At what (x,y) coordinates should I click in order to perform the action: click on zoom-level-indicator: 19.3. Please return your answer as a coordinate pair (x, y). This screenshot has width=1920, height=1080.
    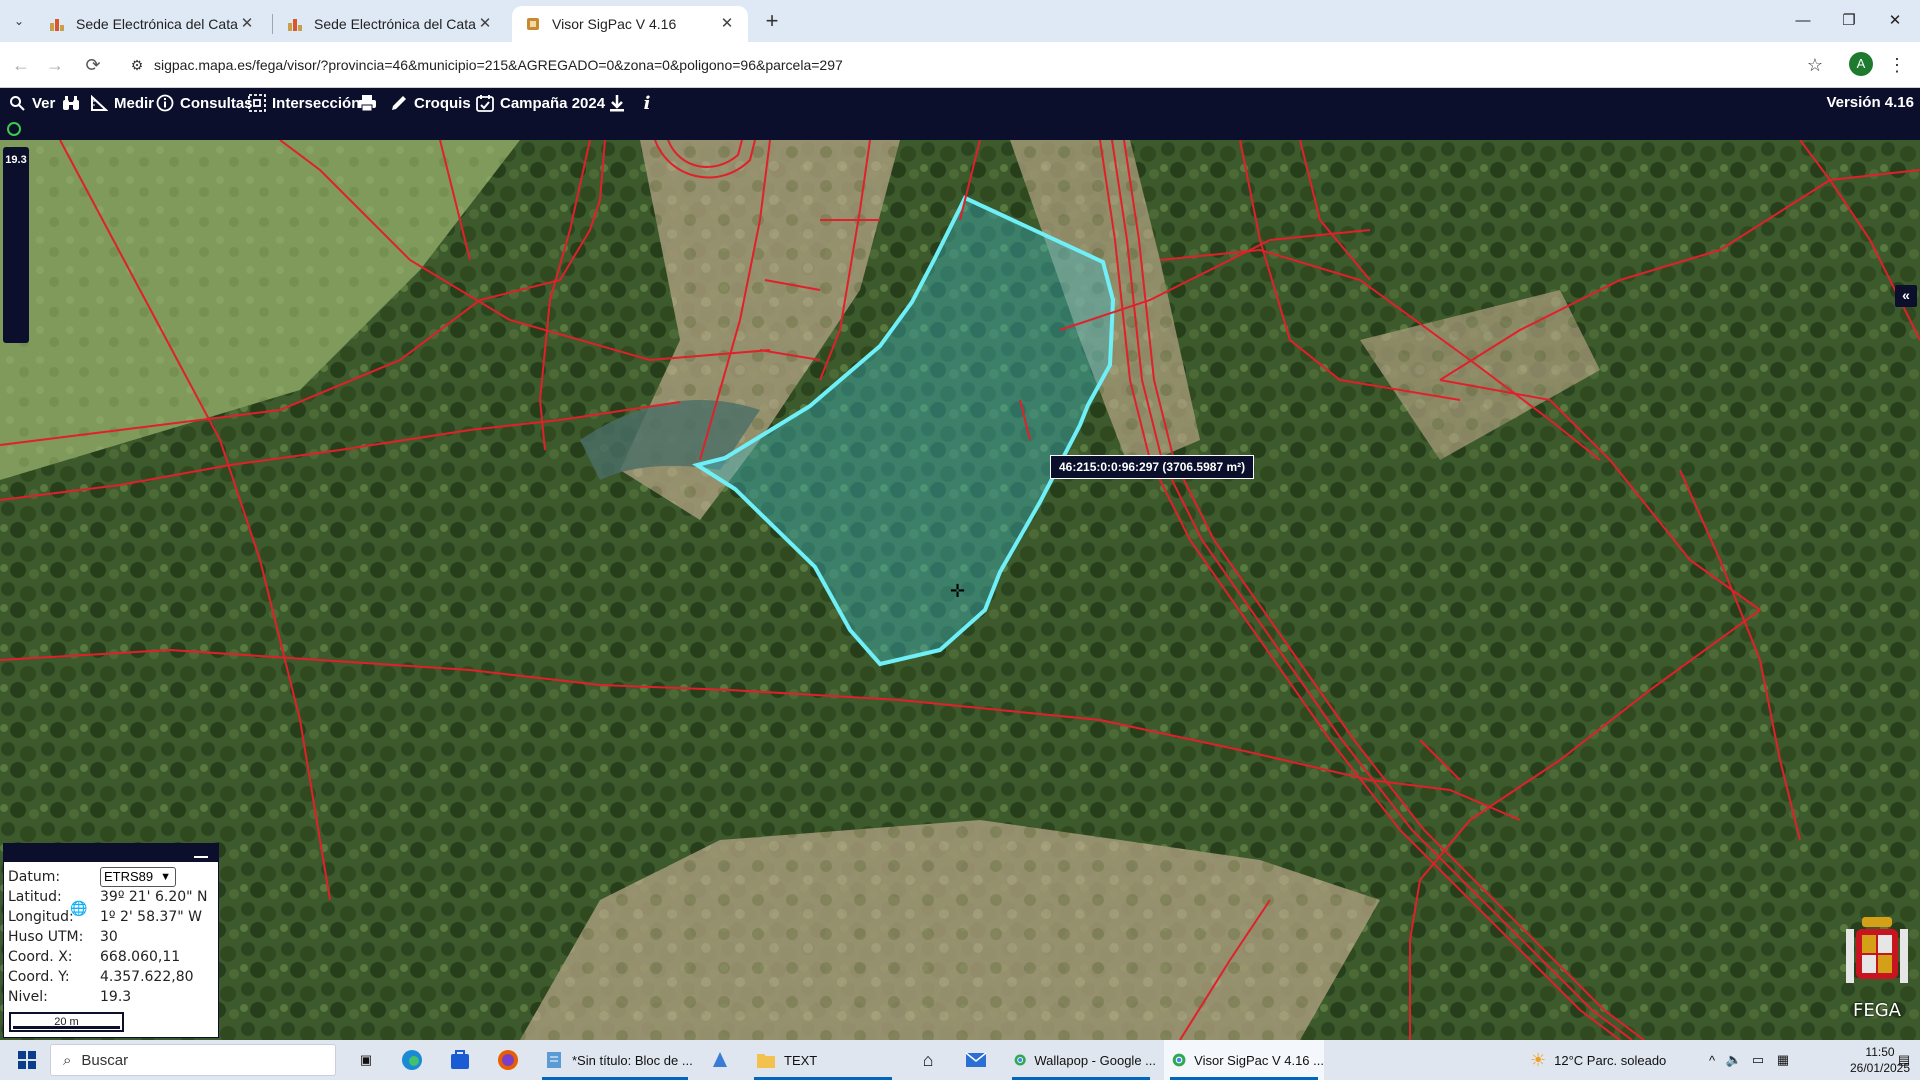
    Looking at the image, I should click on (16, 245).